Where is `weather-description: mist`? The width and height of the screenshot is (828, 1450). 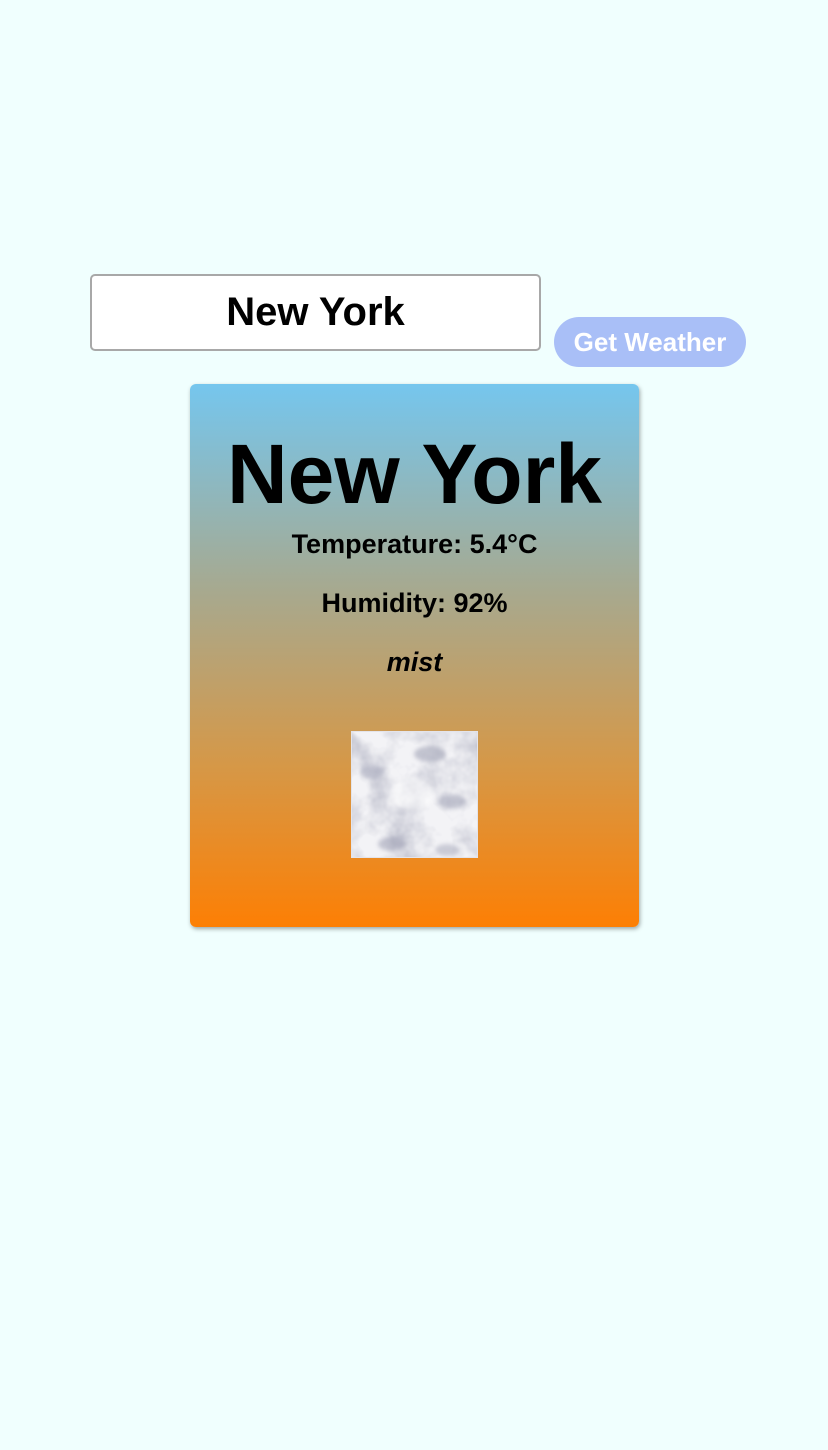
weather-description: mist is located at coordinates (414, 662).